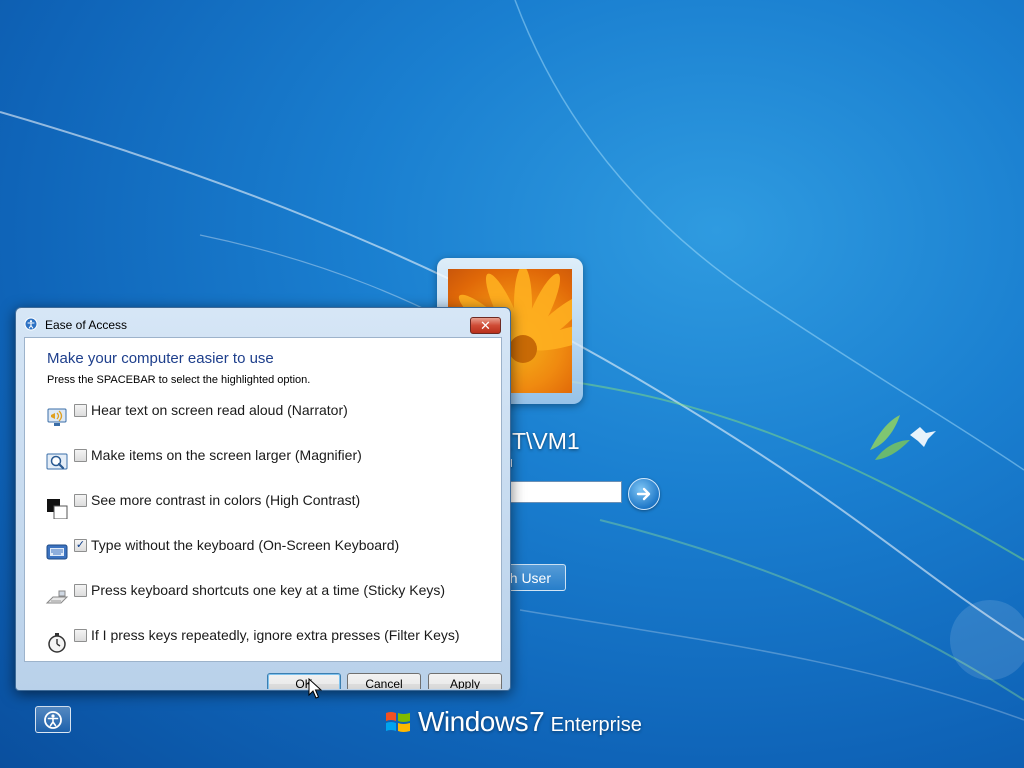 The height and width of the screenshot is (768, 1024). Describe the element at coordinates (537, 721) in the screenshot. I see `windows-version: 7` at that location.